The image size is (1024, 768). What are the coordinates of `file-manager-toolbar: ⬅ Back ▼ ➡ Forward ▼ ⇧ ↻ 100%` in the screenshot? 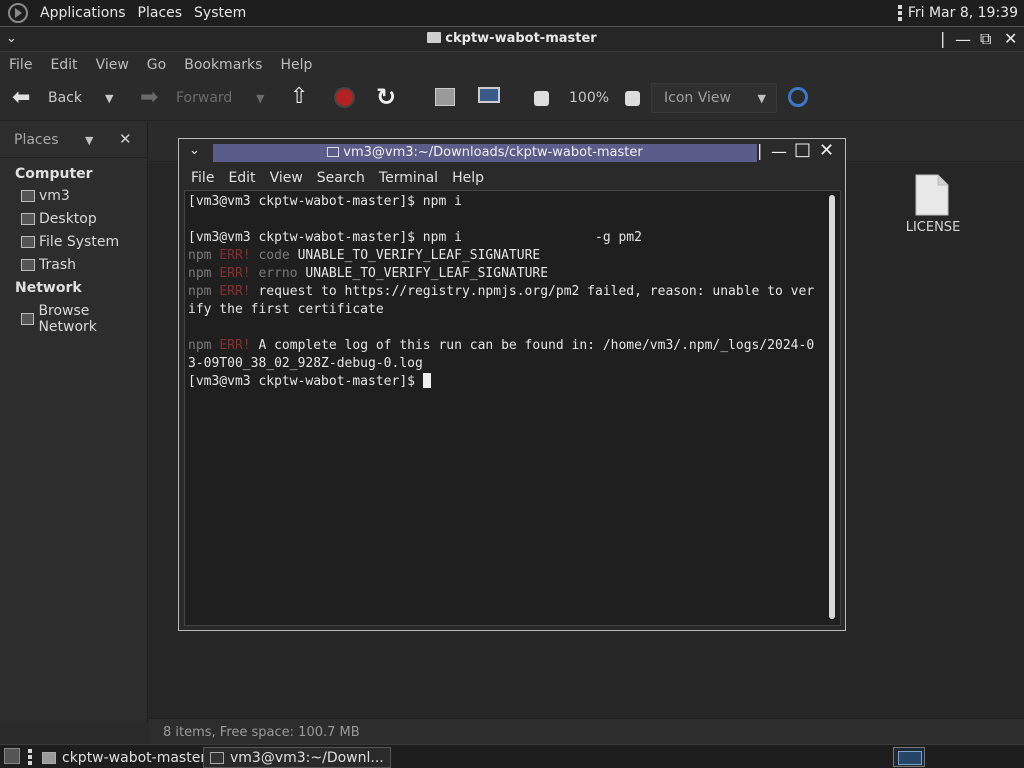 It's located at (512, 99).